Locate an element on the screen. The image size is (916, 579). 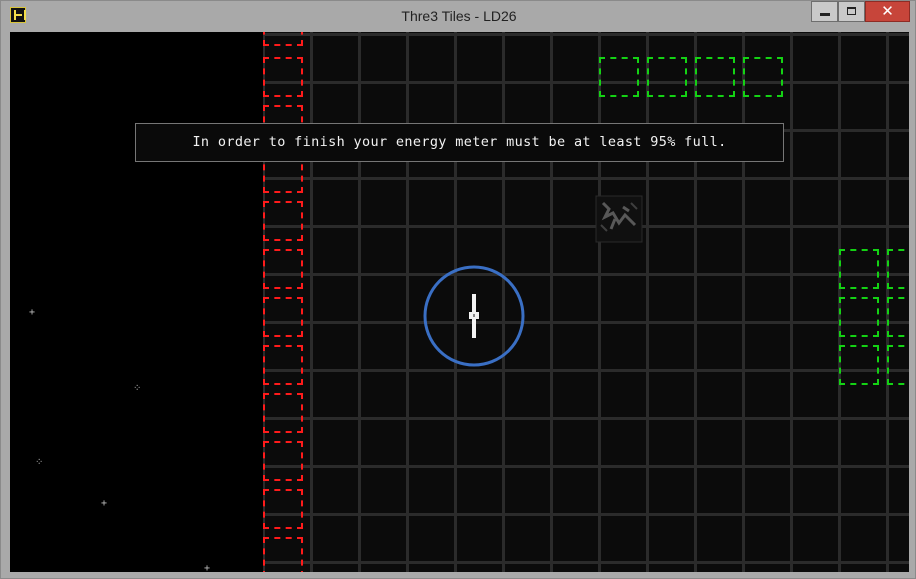
maximize-button is located at coordinates (851, 11).